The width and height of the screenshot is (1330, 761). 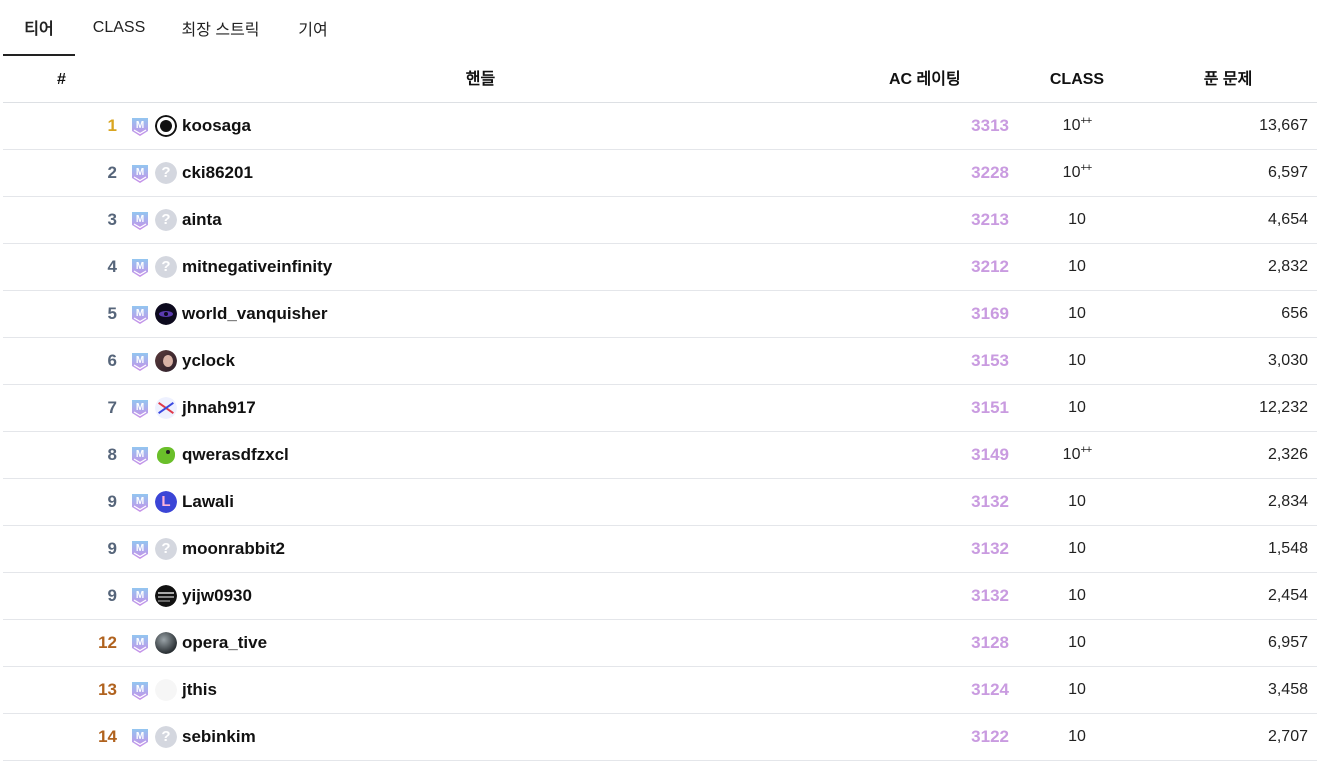 What do you see at coordinates (660, 549) in the screenshot?
I see `table-row: 9 M? moonrabbit2 3132 10 1,548` at bounding box center [660, 549].